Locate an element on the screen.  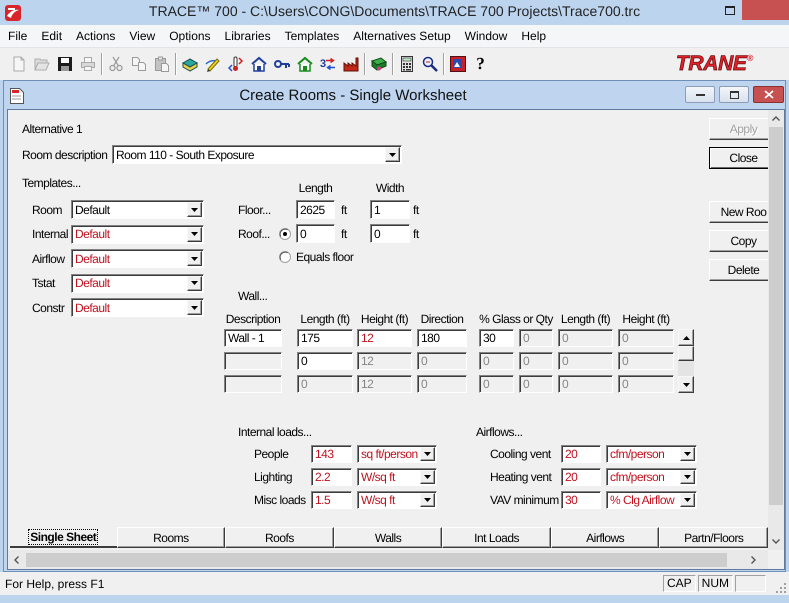
menu-item: Templates is located at coordinates (312, 36).